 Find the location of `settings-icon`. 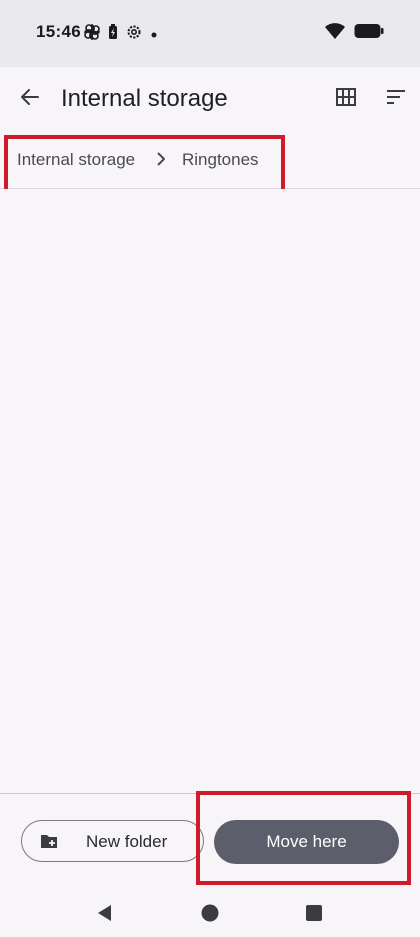

settings-icon is located at coordinates (134, 34).